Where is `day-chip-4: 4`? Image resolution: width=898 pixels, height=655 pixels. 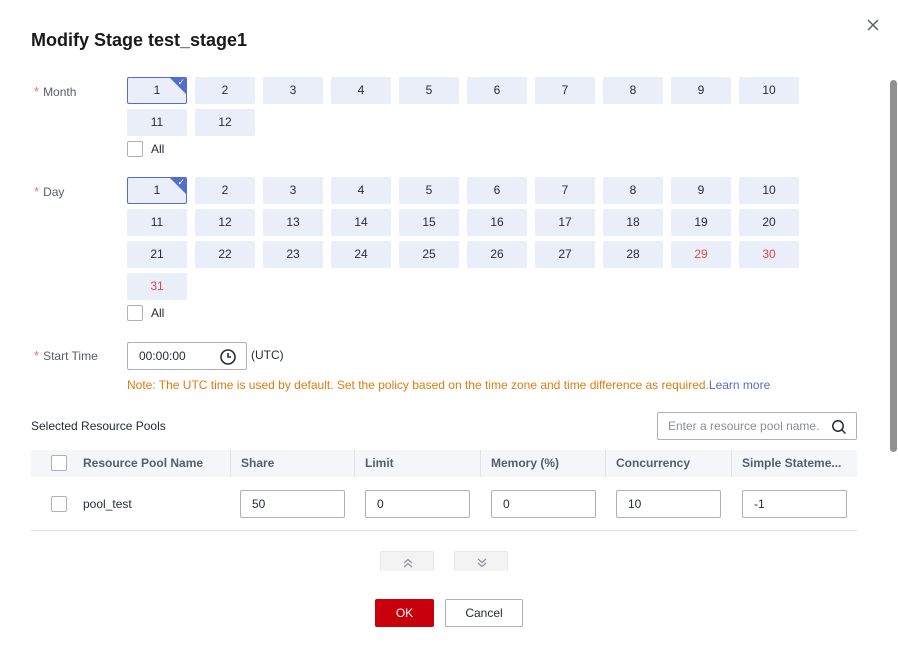 day-chip-4: 4 is located at coordinates (361, 190).